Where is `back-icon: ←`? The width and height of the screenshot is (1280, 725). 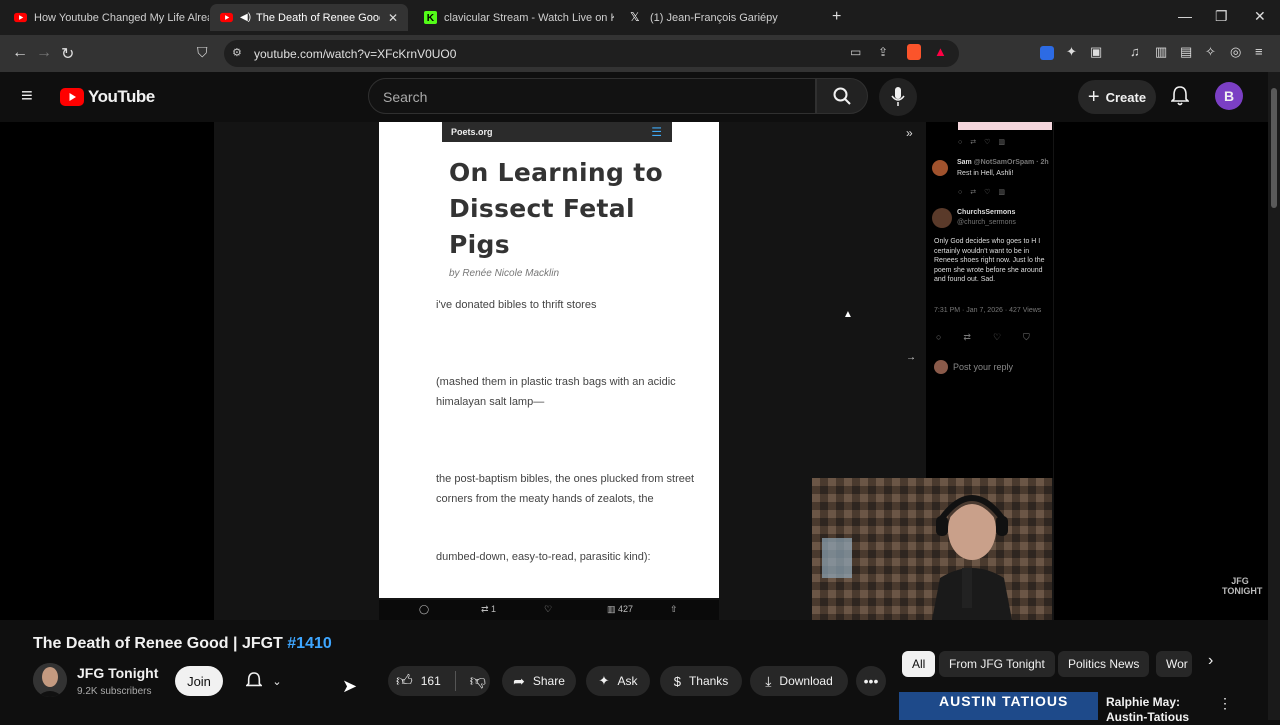
back-icon: ← is located at coordinates (20, 53).